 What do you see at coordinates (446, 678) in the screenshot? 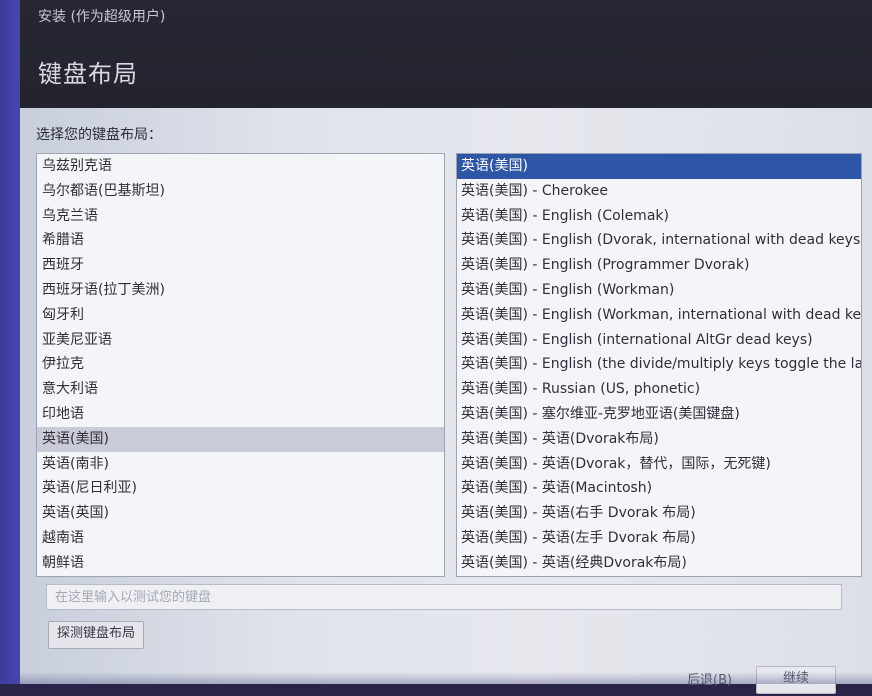
I see `screen-bottom-shadow` at bounding box center [446, 678].